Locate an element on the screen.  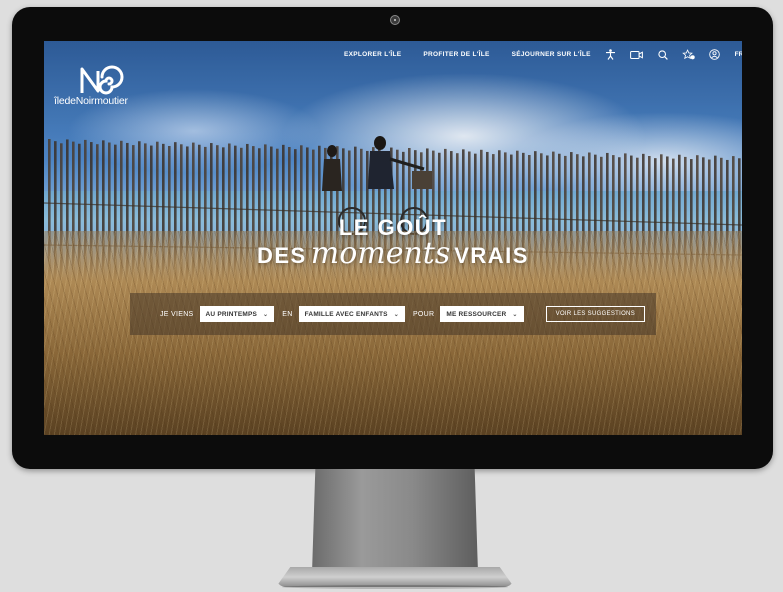
hero-headline: LE GOÛT DES moments VRAIS is located at coordinates (393, 243).